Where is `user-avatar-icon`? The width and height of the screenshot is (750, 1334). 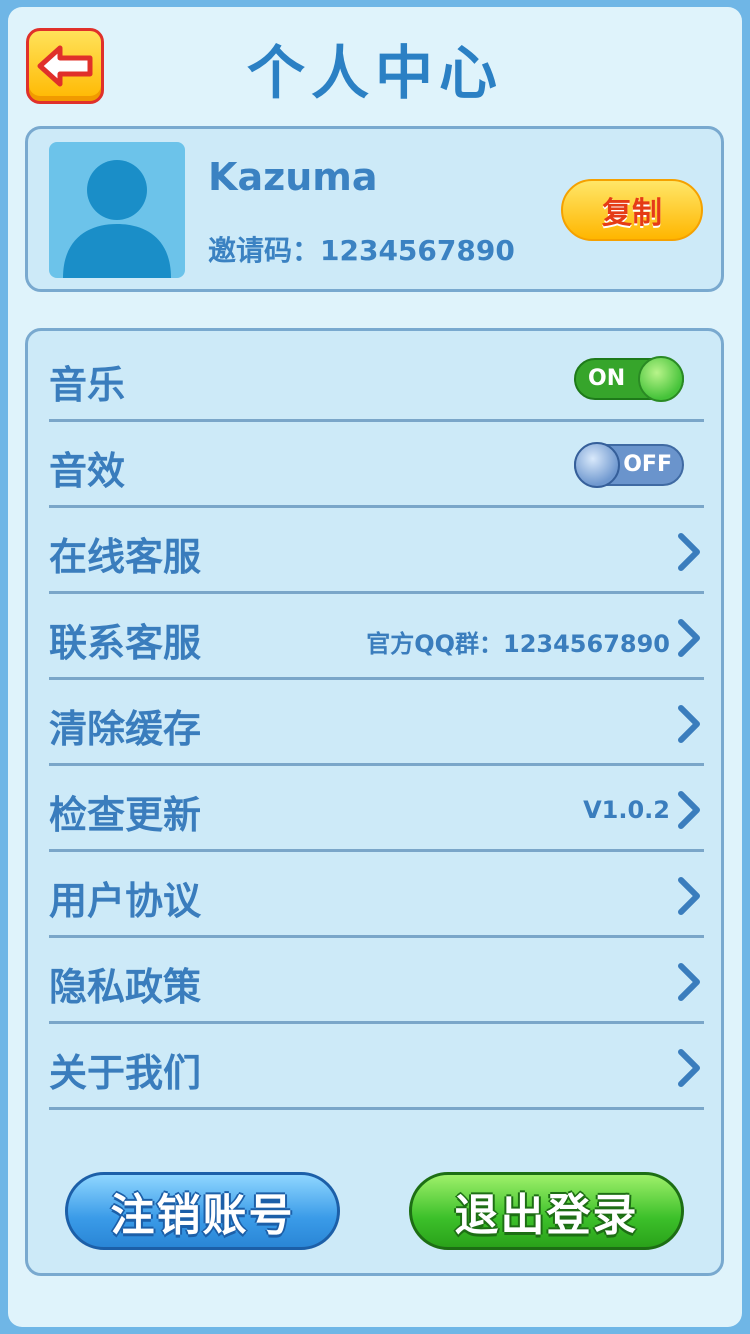
user-avatar-icon is located at coordinates (117, 210).